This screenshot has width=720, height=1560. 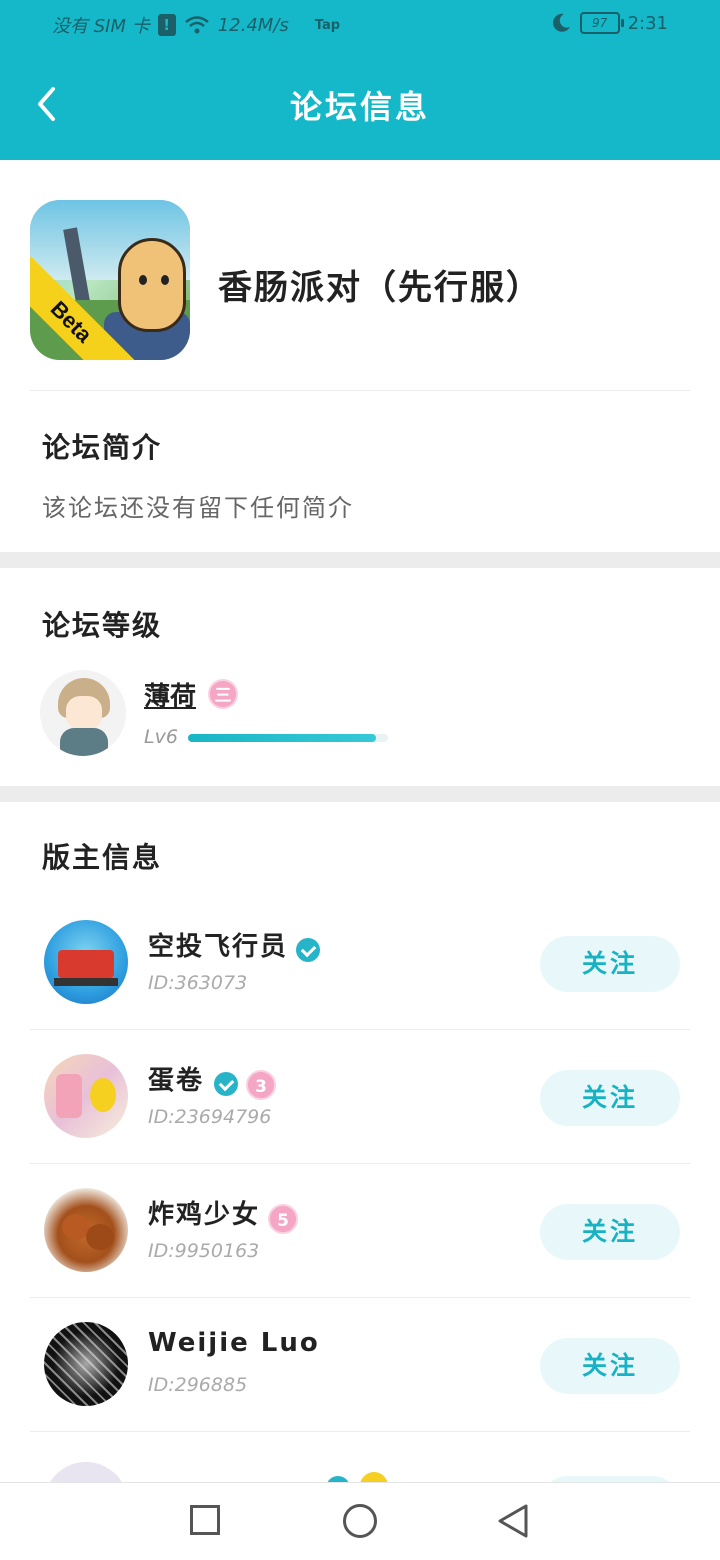 What do you see at coordinates (102, 625) in the screenshot?
I see `level-section-title: 论坛等级` at bounding box center [102, 625].